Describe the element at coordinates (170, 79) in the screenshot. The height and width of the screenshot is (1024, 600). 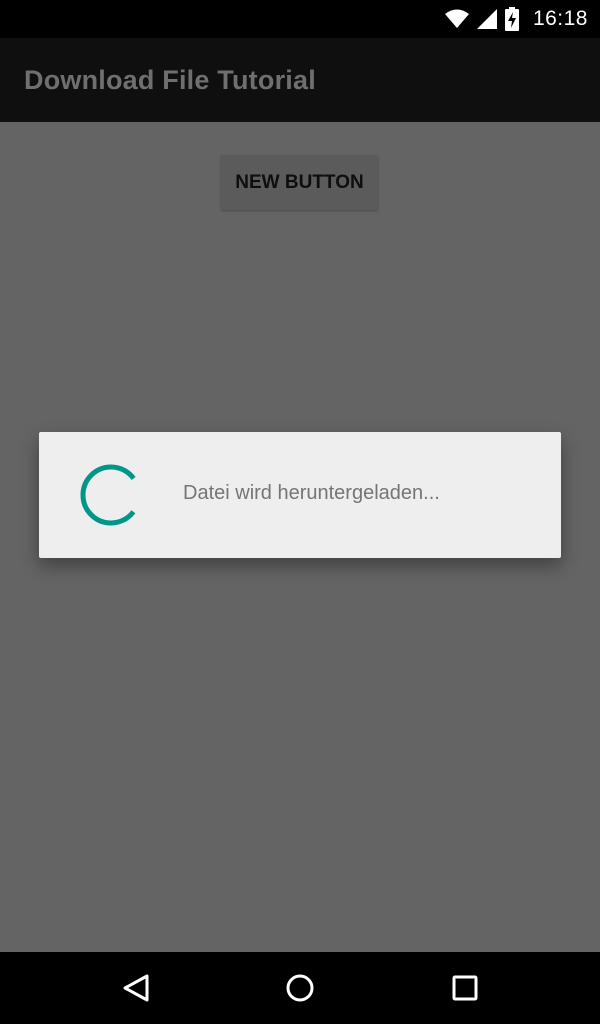
I see `app-title: Download File Tutorial` at that location.